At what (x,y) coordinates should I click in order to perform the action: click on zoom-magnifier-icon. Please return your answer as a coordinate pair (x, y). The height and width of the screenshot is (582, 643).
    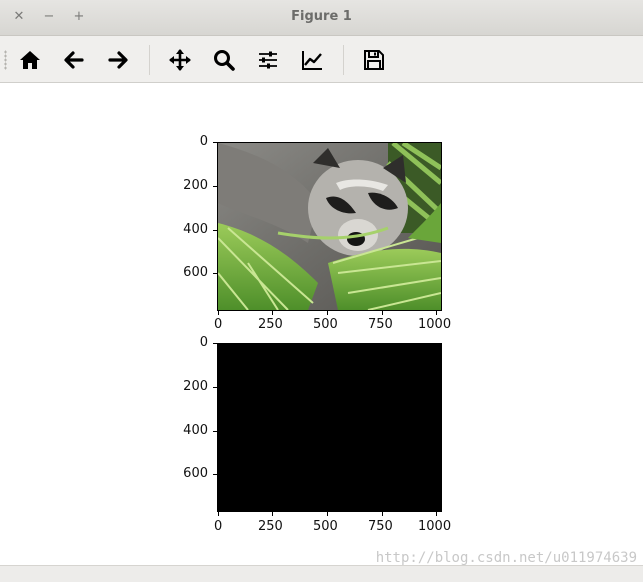
    Looking at the image, I should click on (224, 60).